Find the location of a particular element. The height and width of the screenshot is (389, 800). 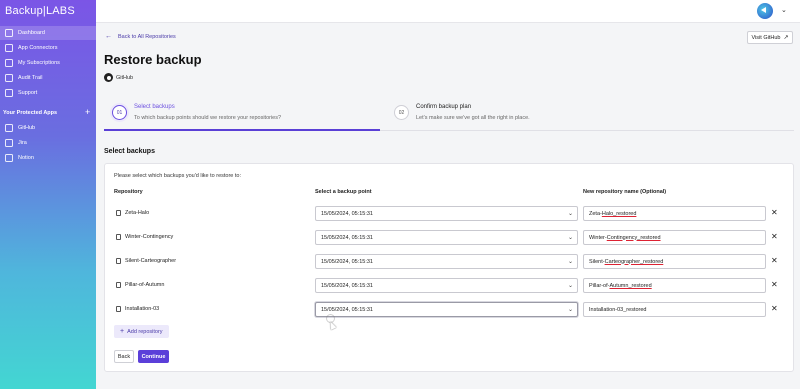

page-title: Restore backup is located at coordinates (153, 59).